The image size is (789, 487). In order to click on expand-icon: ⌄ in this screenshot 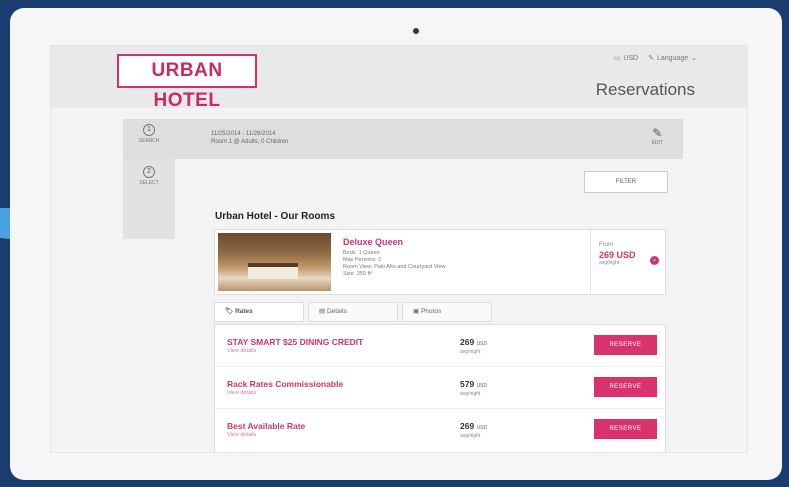, I will do `click(654, 260)`.